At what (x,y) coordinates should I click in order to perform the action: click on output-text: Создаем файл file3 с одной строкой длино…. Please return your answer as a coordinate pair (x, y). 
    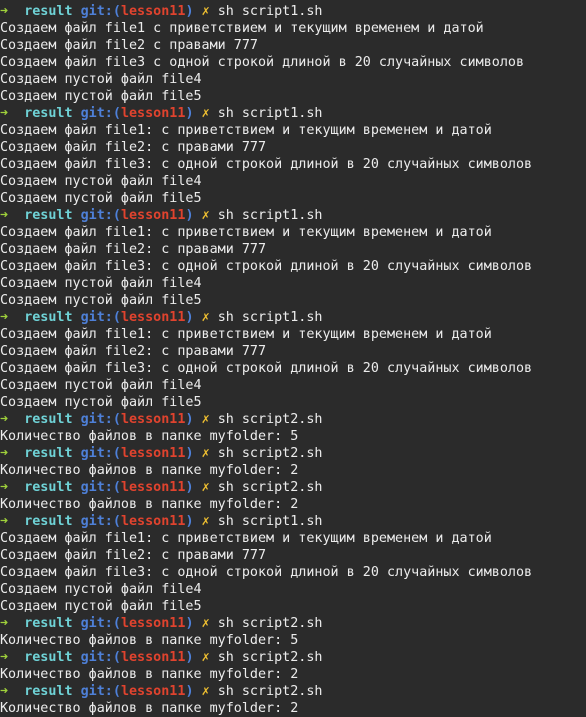
    Looking at the image, I should click on (262, 62).